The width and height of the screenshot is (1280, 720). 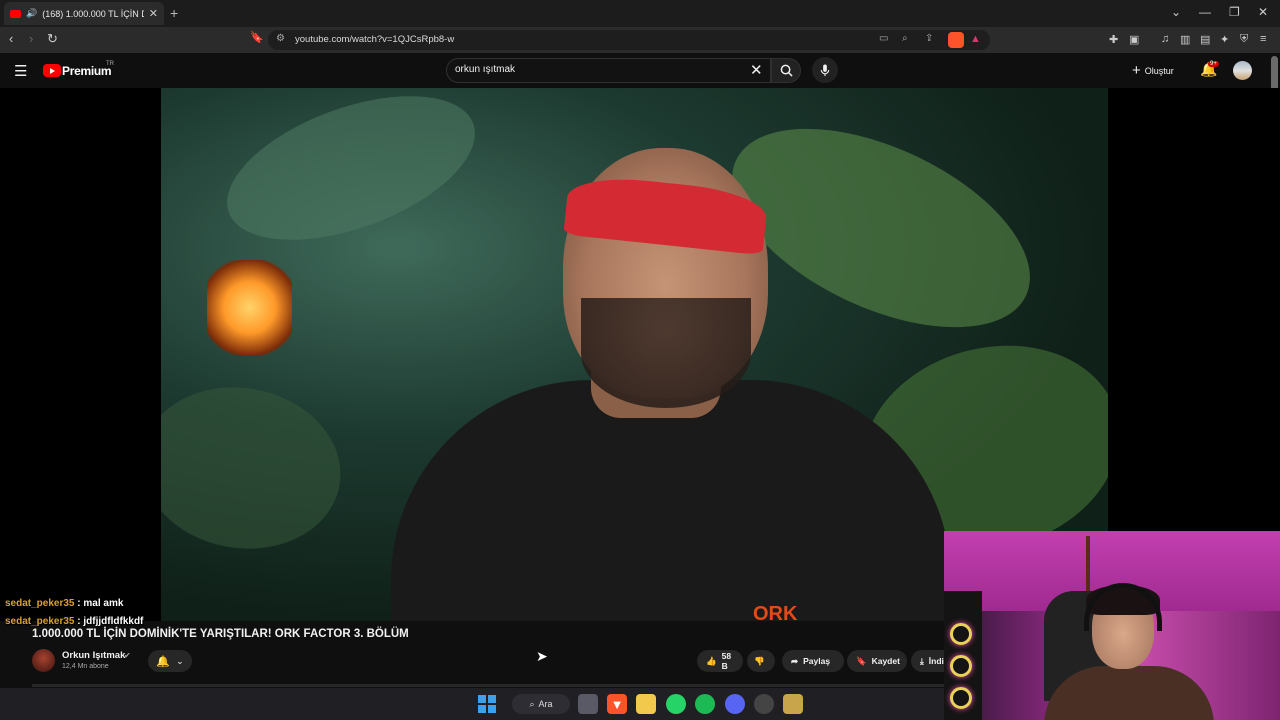 I want to click on reload-icon: ↻, so click(x=52, y=39).